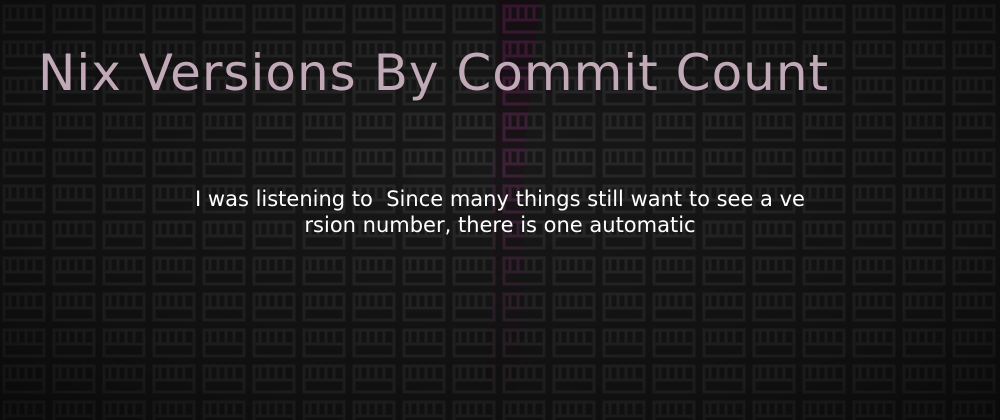 The image size is (1000, 420). Describe the element at coordinates (434, 73) in the screenshot. I see `post-title: Nix Versions By Commit Count` at that location.